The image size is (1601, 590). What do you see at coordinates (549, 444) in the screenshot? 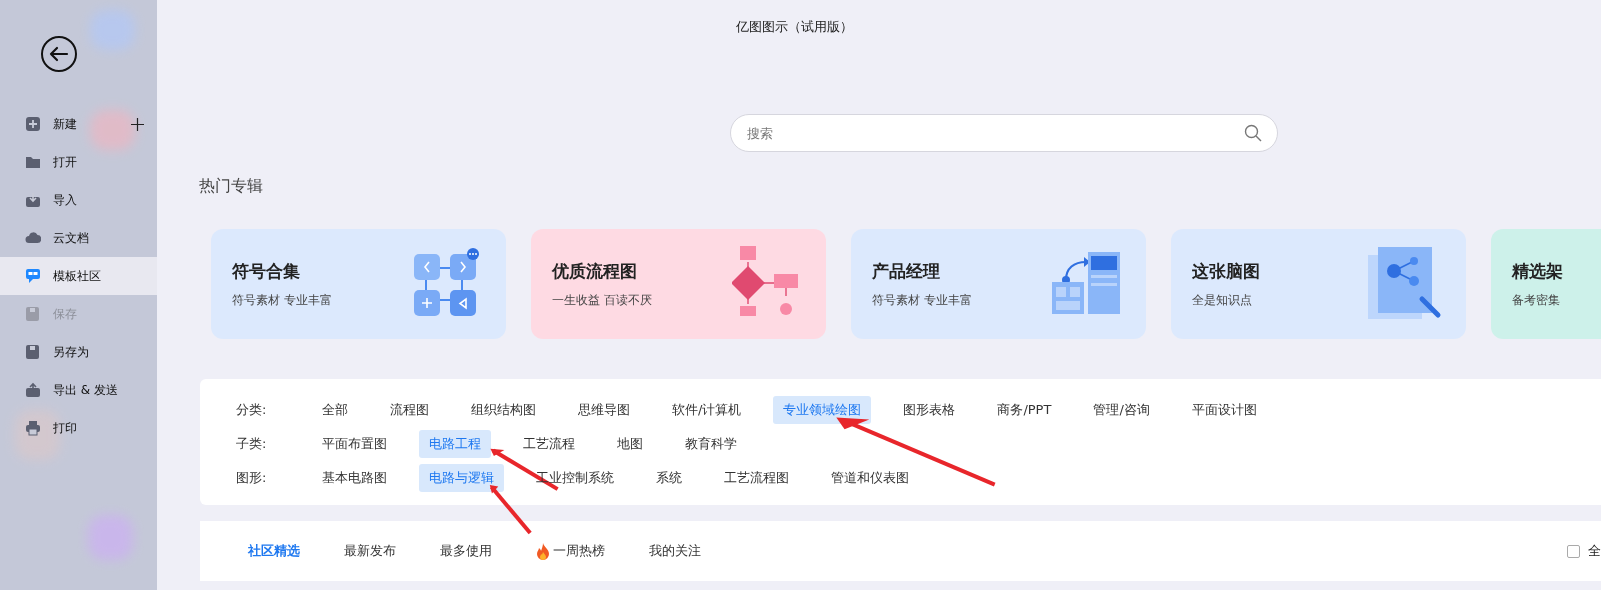
I see `filter-option: 工艺流程` at bounding box center [549, 444].